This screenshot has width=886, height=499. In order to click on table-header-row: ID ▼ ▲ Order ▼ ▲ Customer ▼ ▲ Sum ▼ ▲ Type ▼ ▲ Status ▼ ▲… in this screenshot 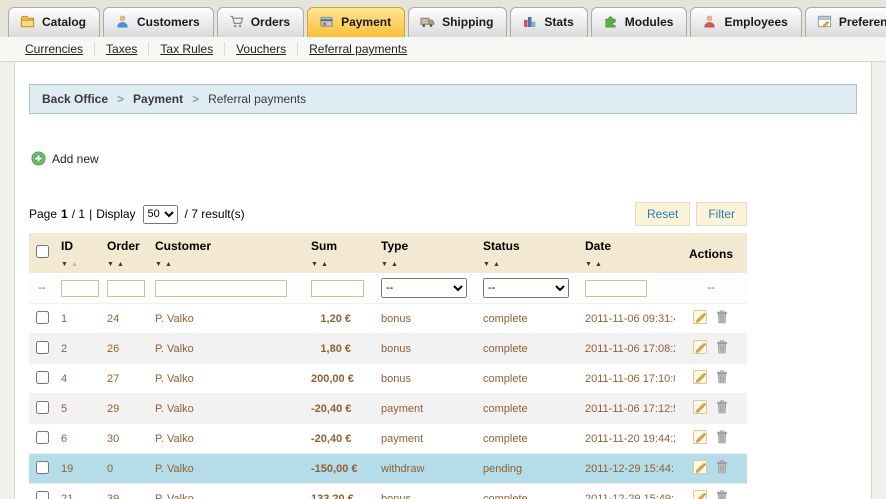, I will do `click(388, 253)`.